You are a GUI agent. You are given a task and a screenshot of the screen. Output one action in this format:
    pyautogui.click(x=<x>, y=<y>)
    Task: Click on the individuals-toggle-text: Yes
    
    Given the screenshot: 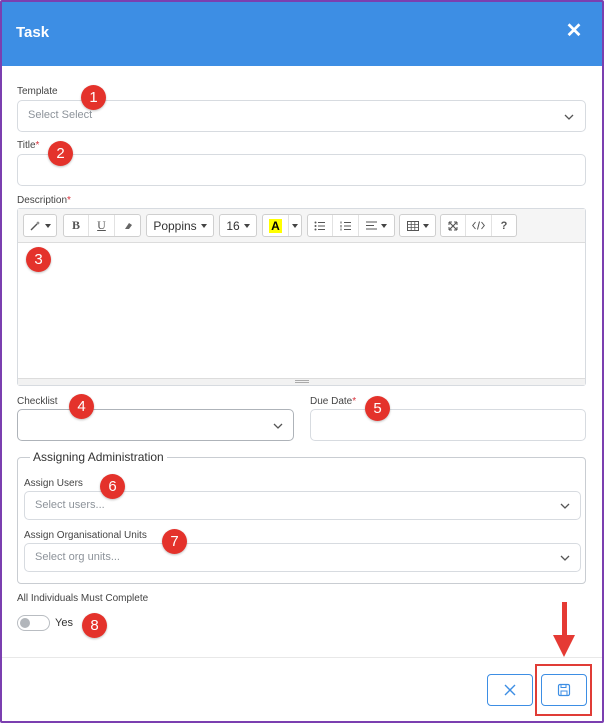 What is the action you would take?
    pyautogui.click(x=64, y=623)
    